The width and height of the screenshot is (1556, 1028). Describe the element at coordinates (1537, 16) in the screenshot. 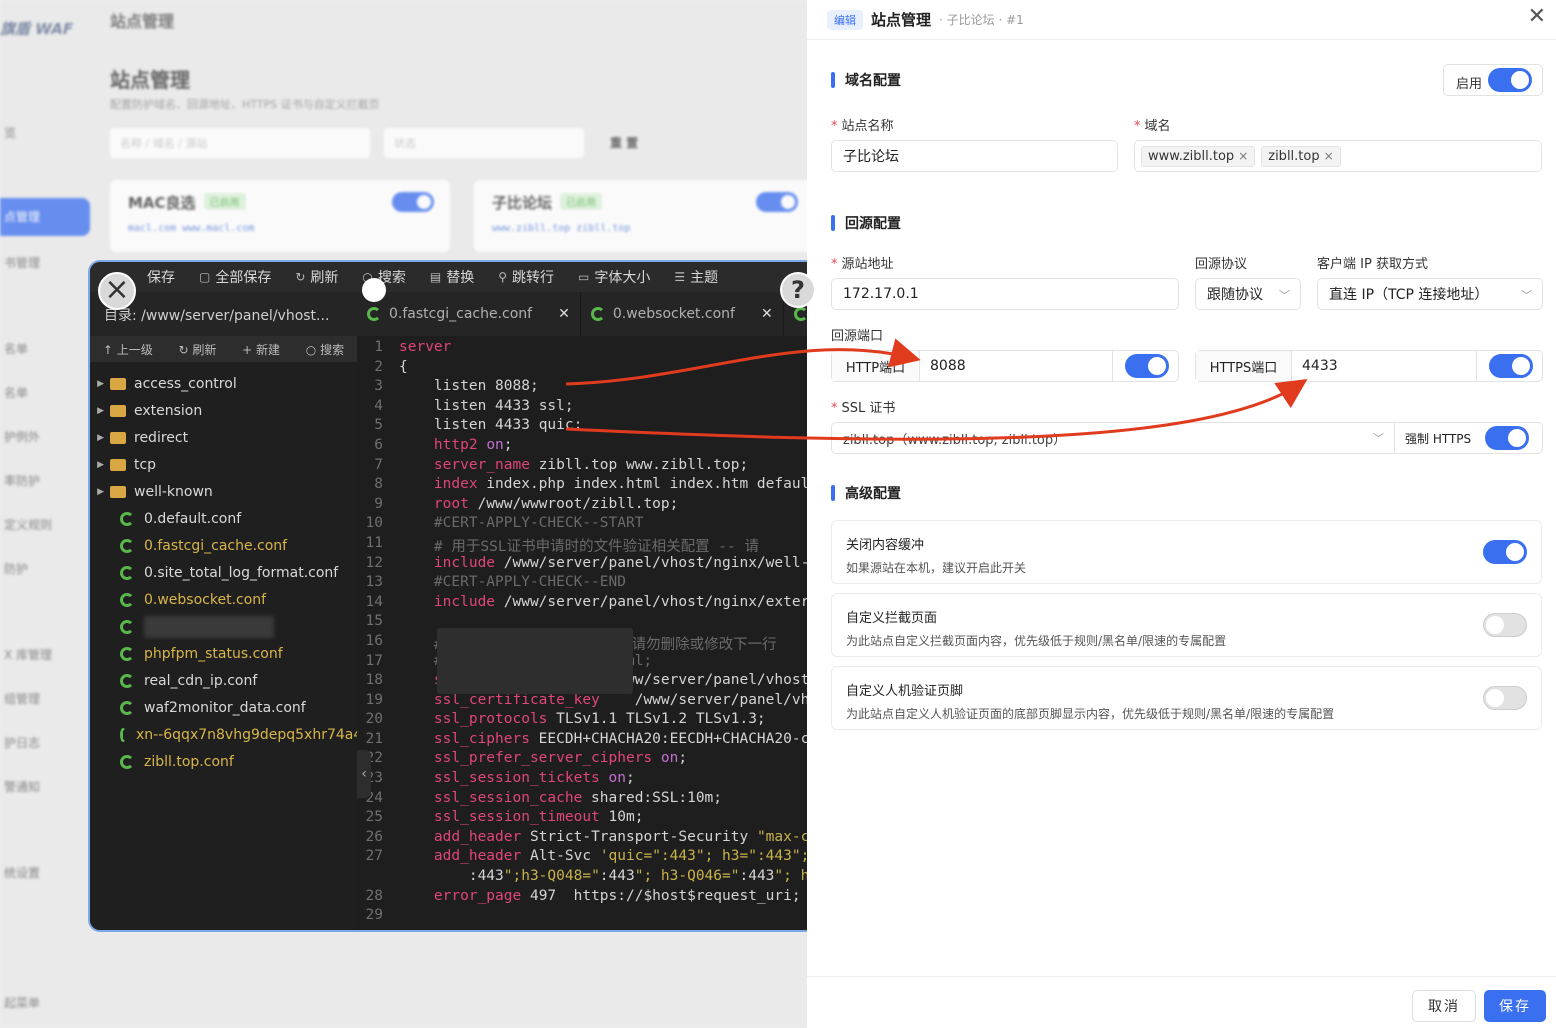

I see `close-icon: ✕` at that location.